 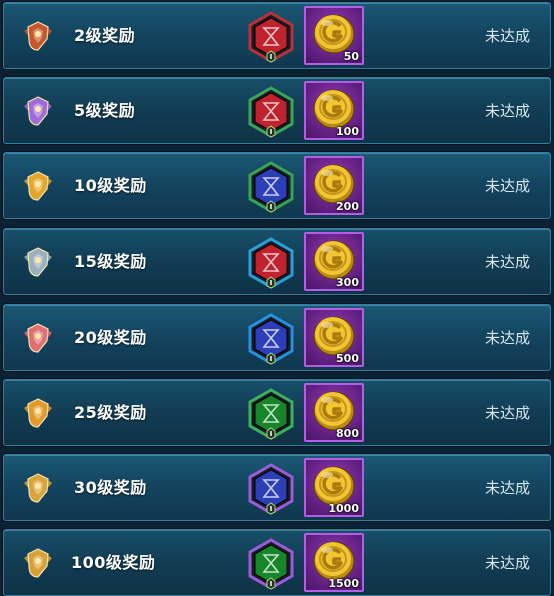 I want to click on gold-coin-item: 50, so click(x=334, y=35).